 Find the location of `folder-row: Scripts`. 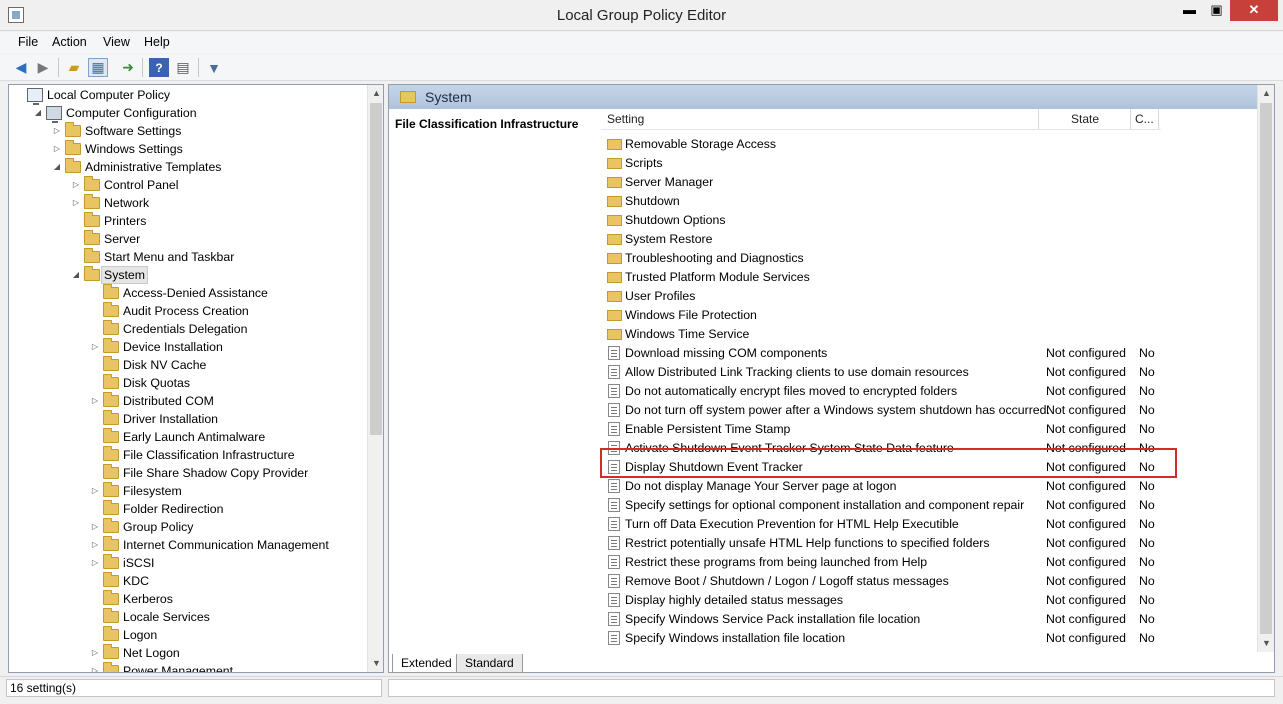

folder-row: Scripts is located at coordinates (931, 163).